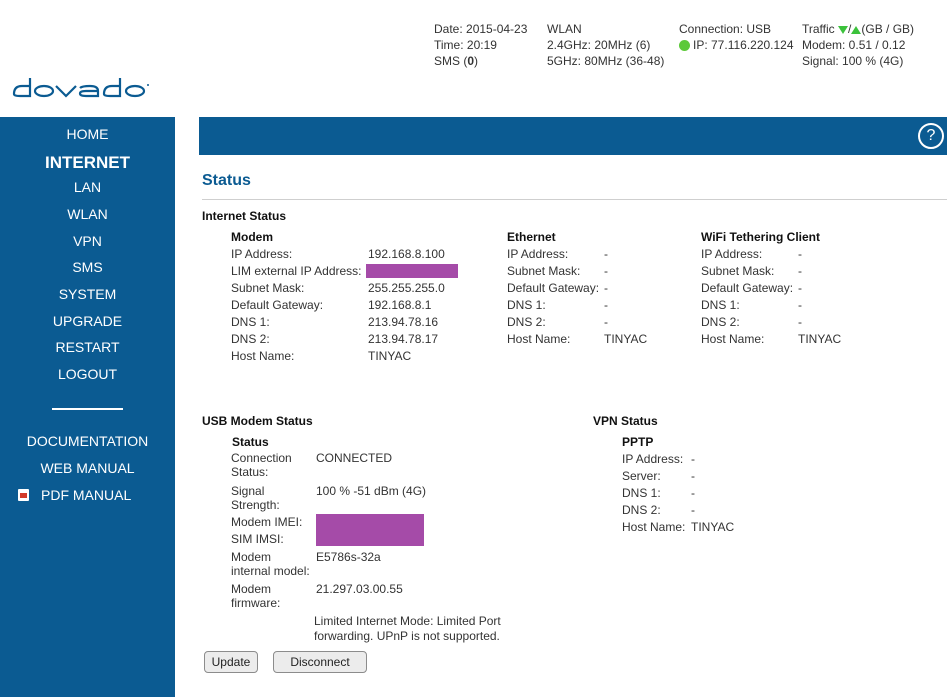 The height and width of the screenshot is (697, 947). I want to click on page-title: Status, so click(226, 180).